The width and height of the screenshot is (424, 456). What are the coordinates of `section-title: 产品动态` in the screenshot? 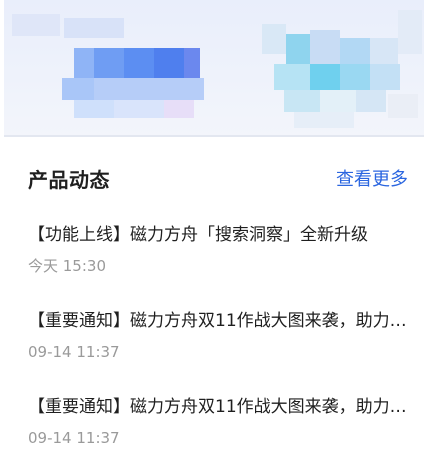 It's located at (69, 180).